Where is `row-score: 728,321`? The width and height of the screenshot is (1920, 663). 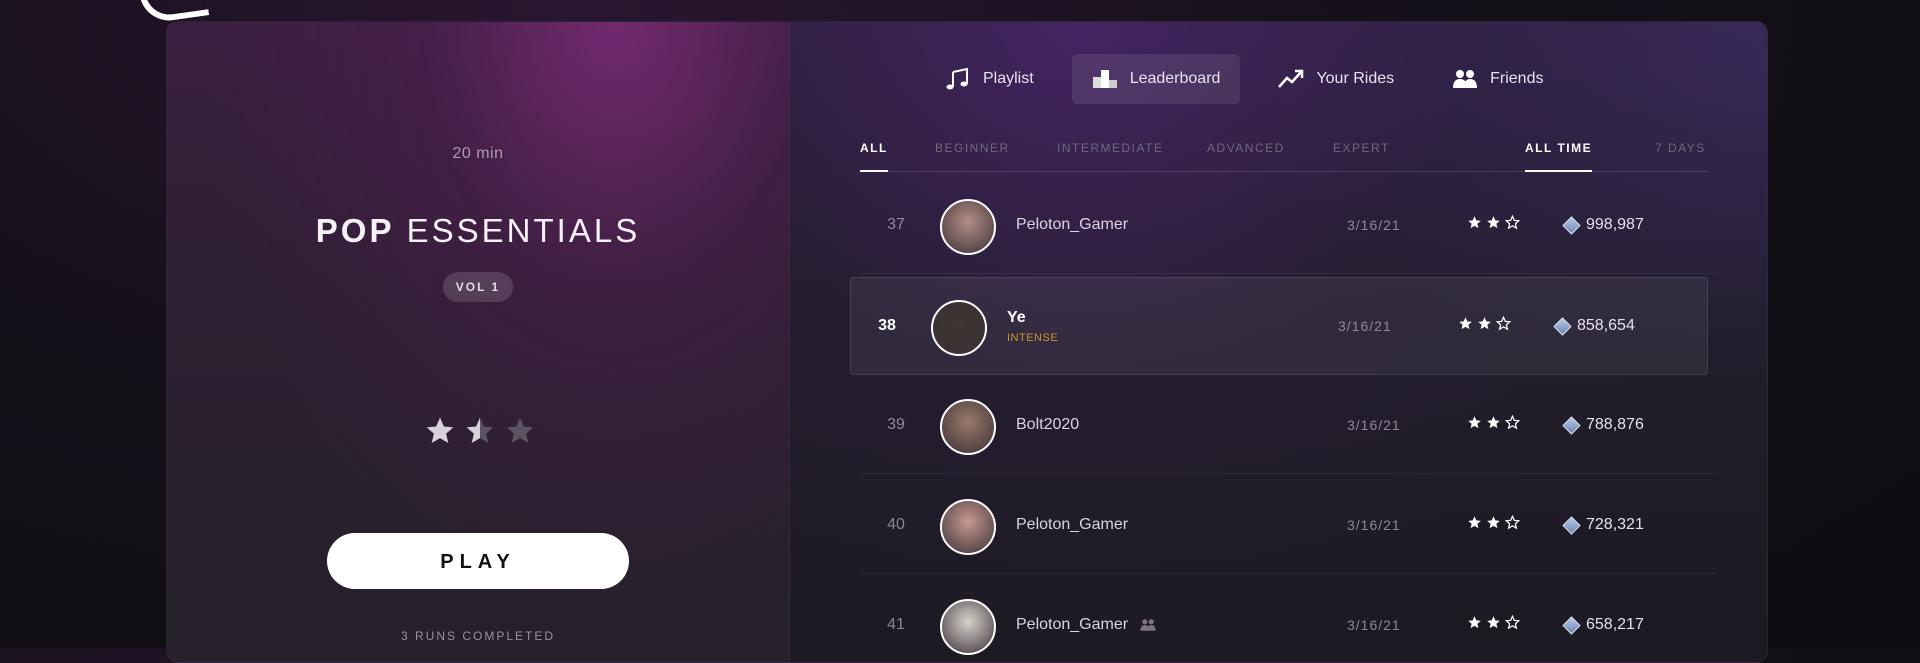
row-score: 728,321 is located at coordinates (1603, 525).